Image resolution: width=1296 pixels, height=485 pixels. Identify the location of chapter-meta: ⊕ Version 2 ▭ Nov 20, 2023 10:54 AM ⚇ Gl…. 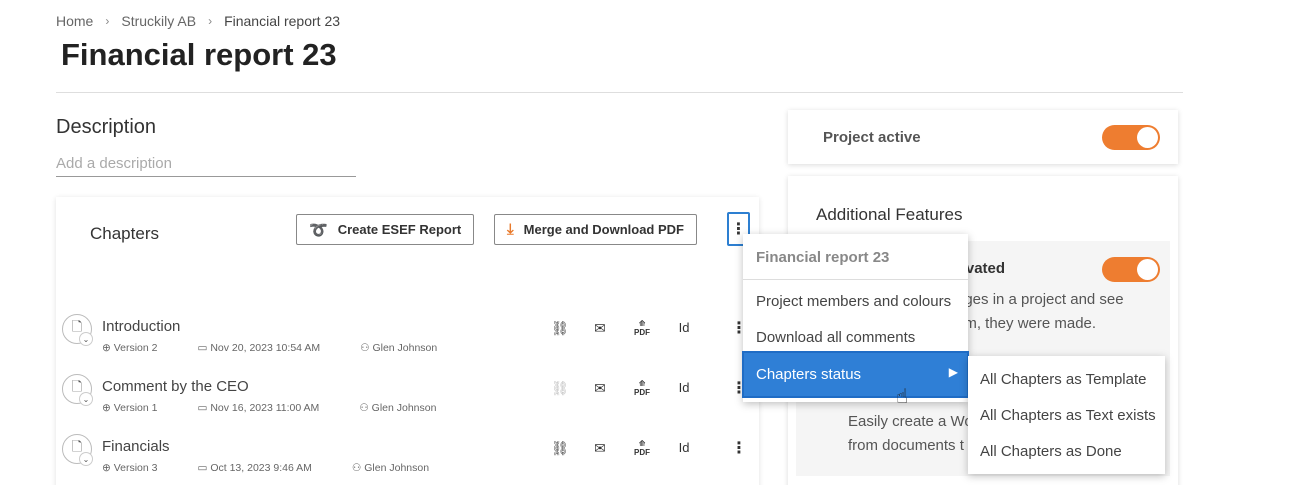
(289, 348).